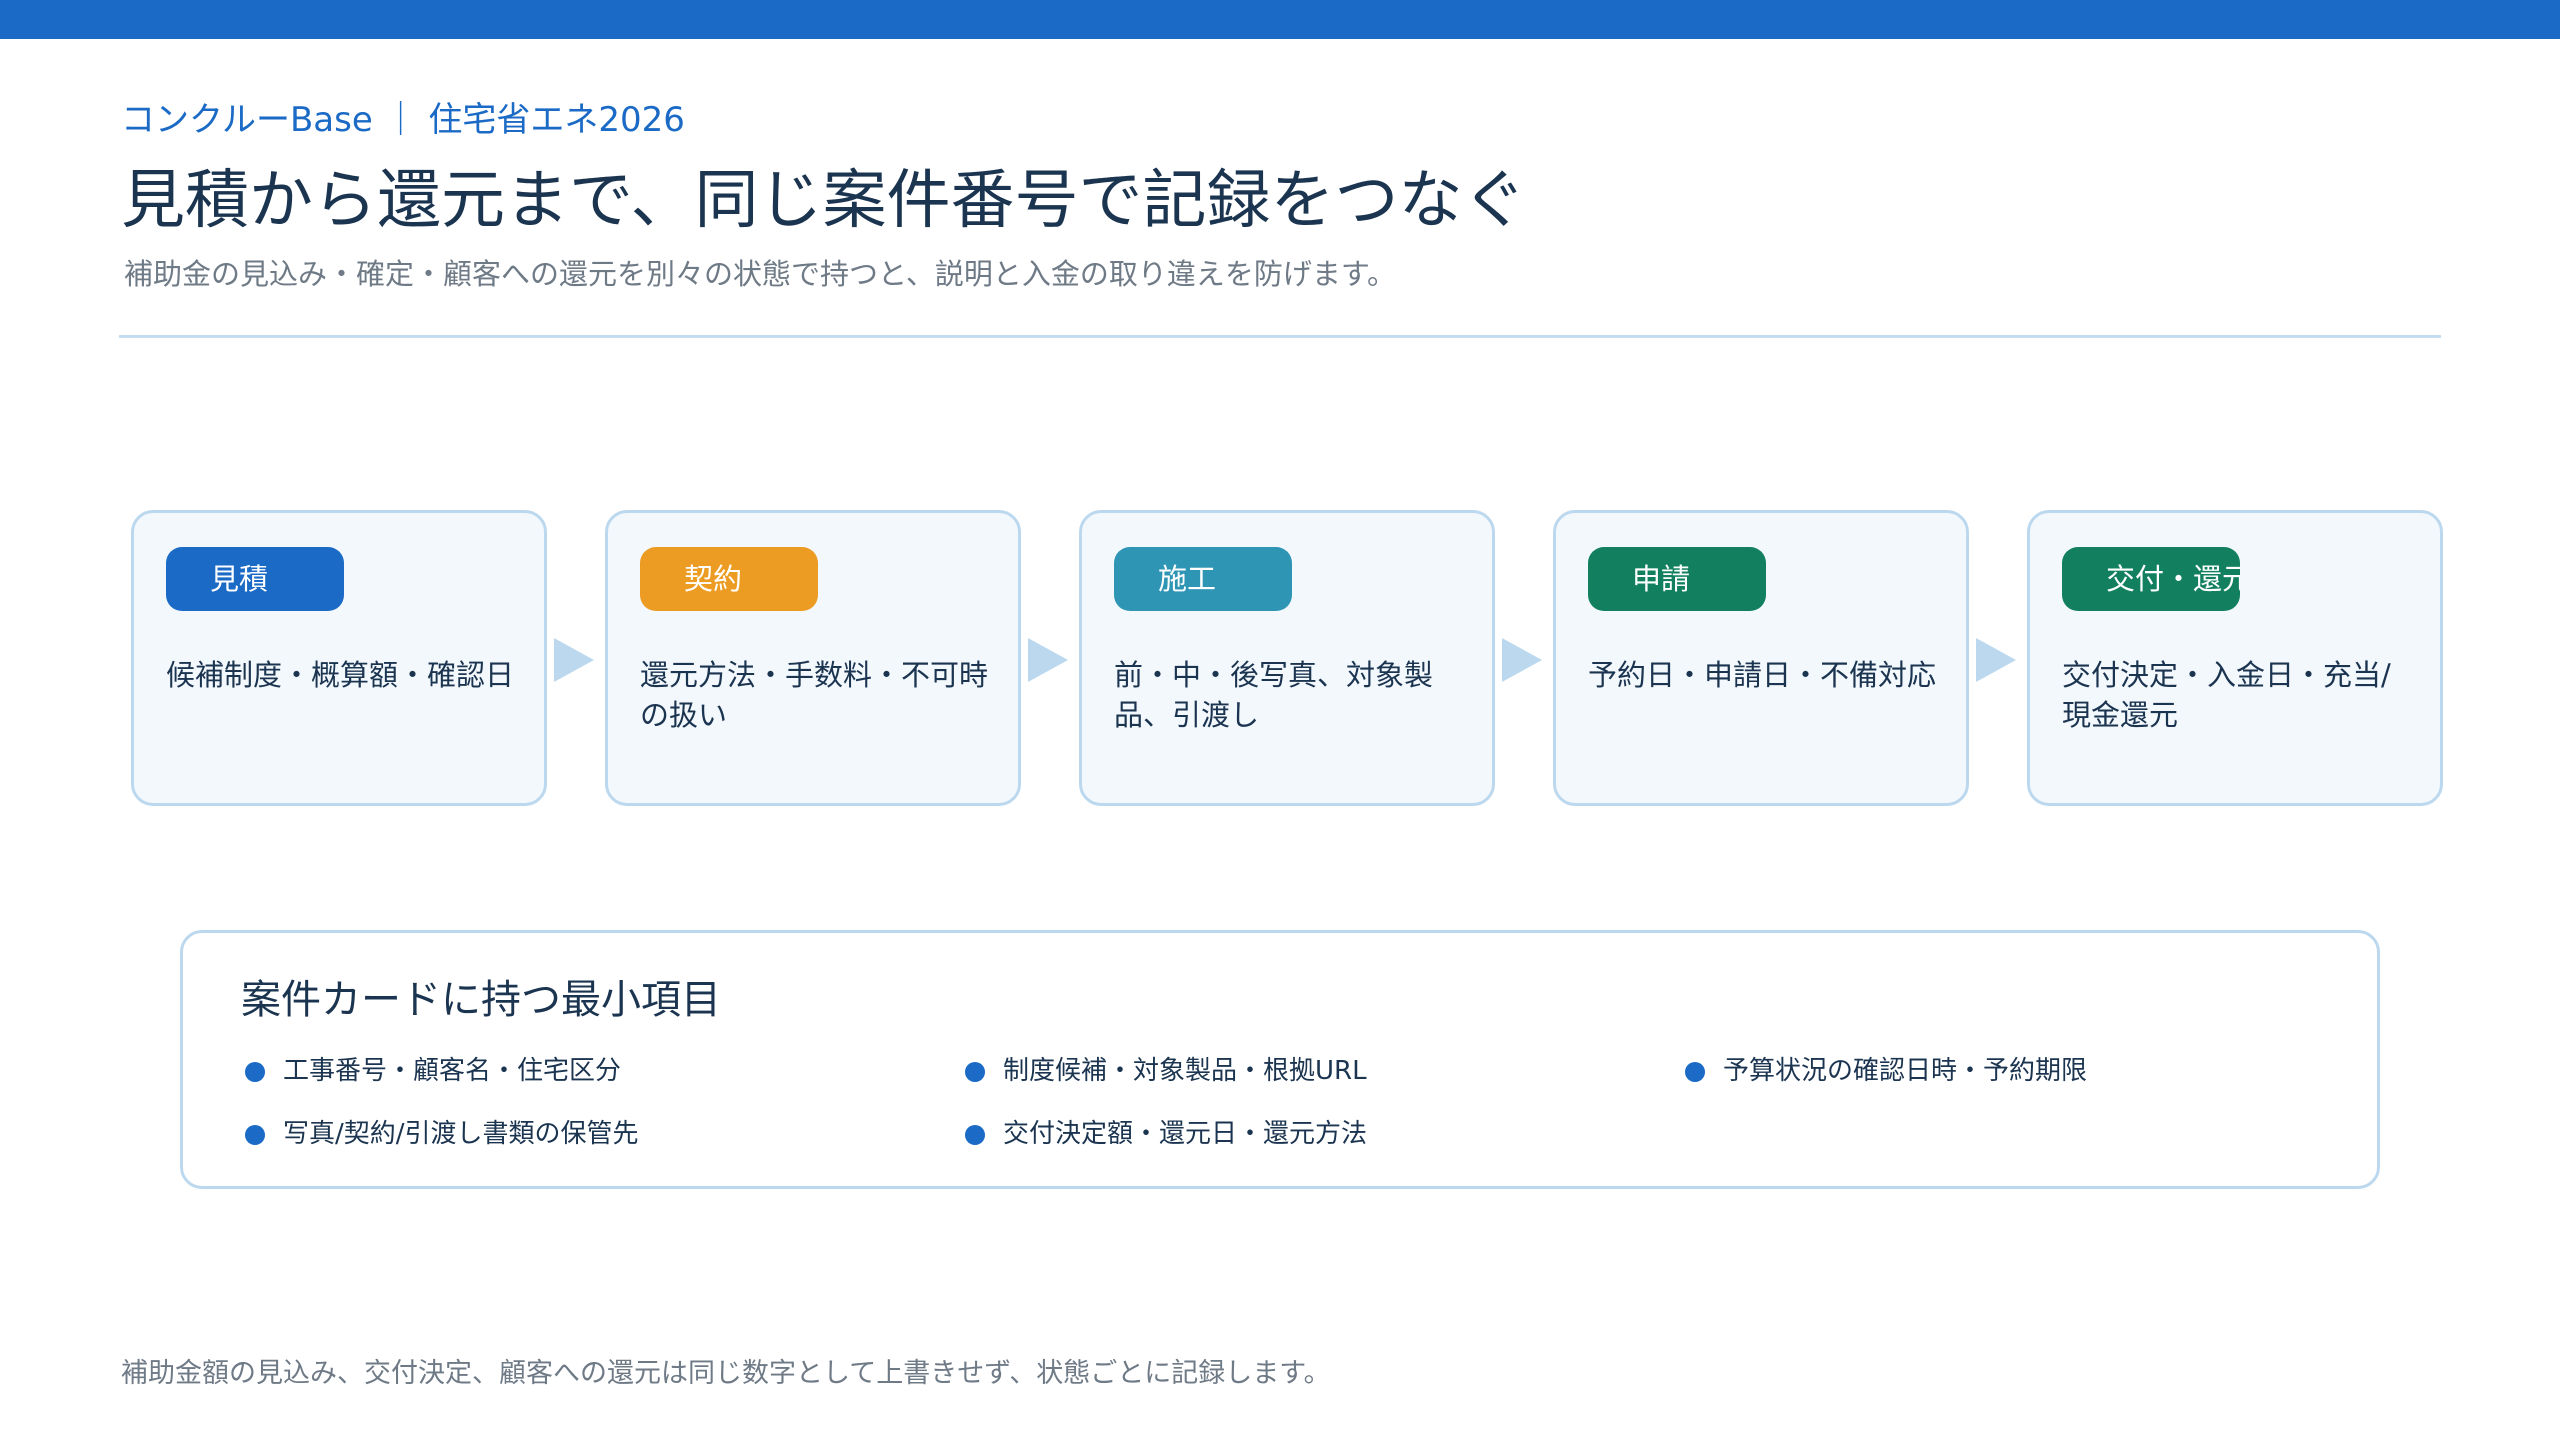  Describe the element at coordinates (1166, 1134) in the screenshot. I see `case-field-item: 交付決定額・還元日・還元方法` at that location.